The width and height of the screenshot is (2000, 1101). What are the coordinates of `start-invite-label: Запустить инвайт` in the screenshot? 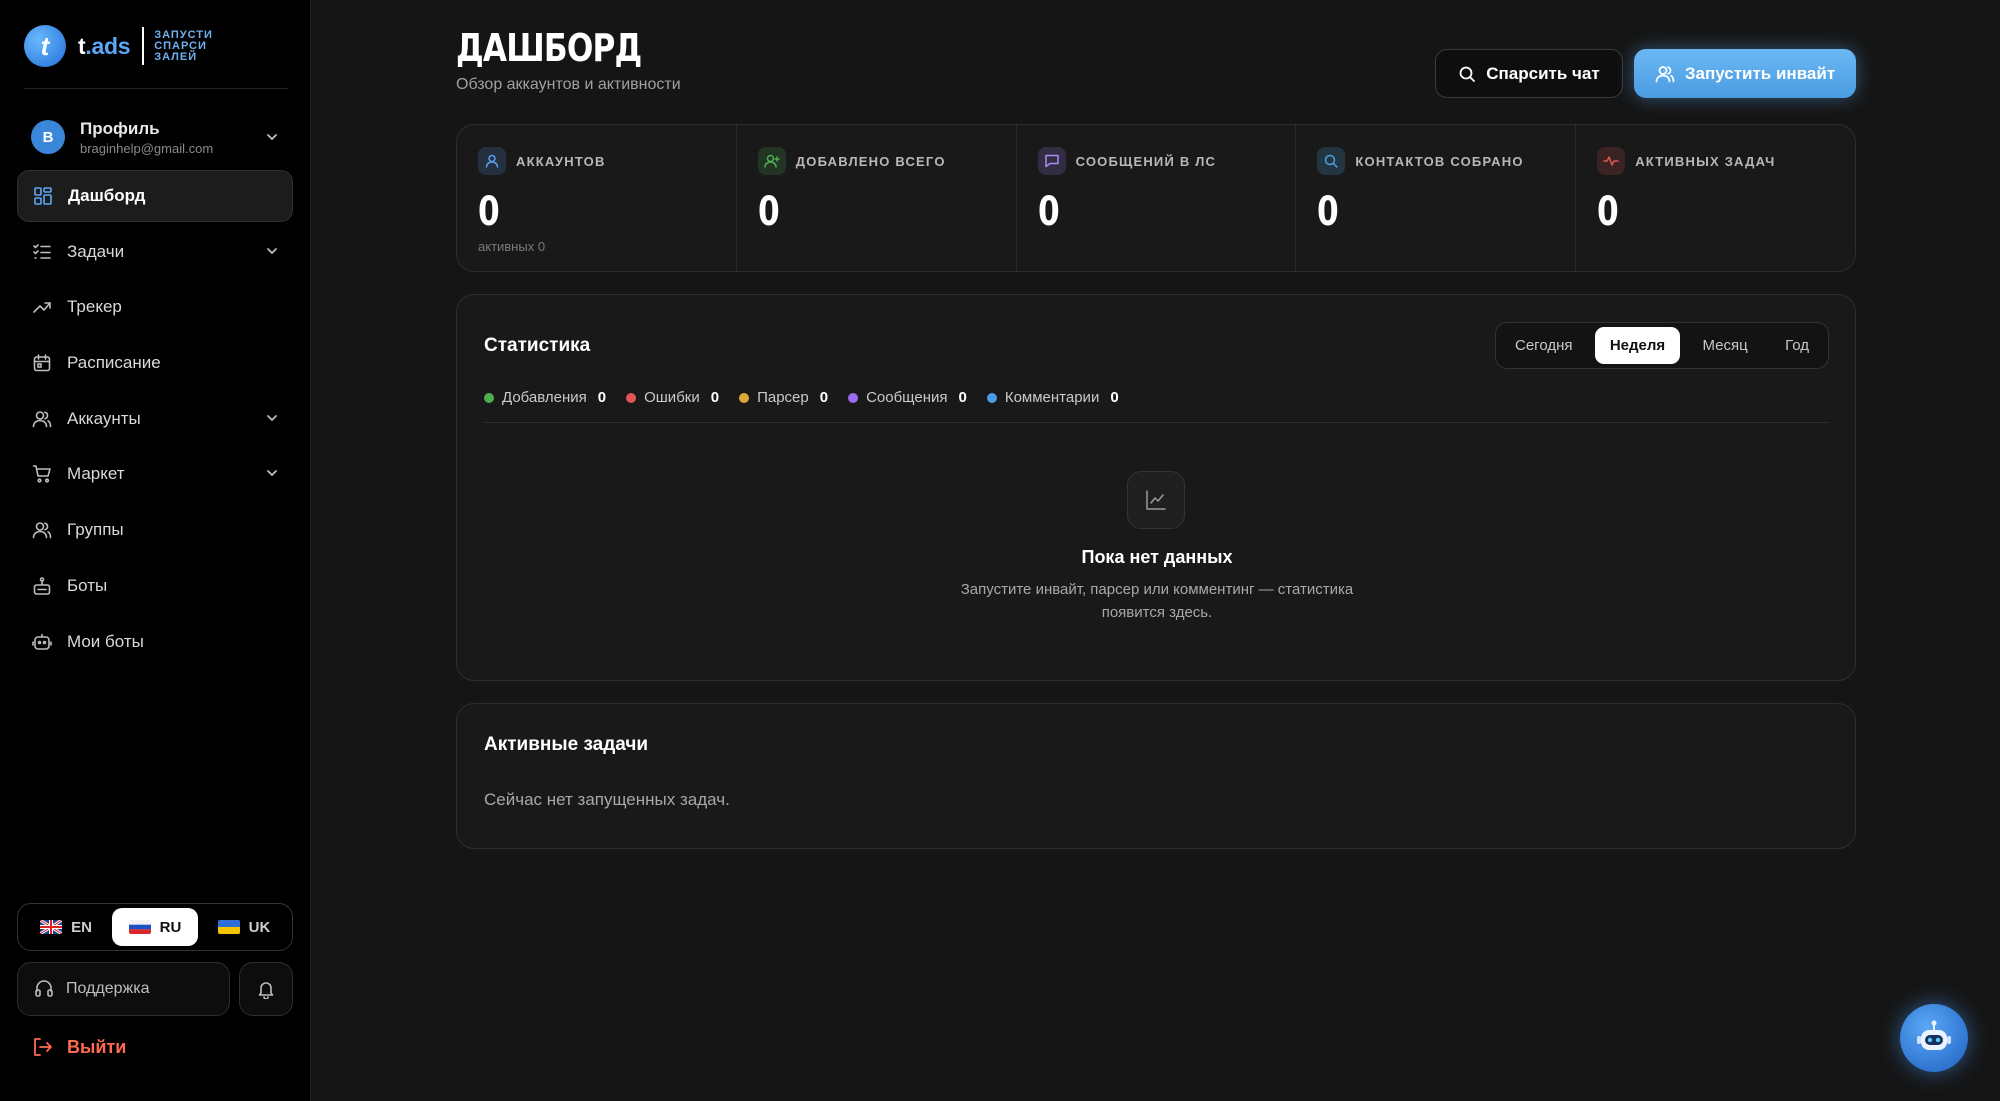 It's located at (1760, 73).